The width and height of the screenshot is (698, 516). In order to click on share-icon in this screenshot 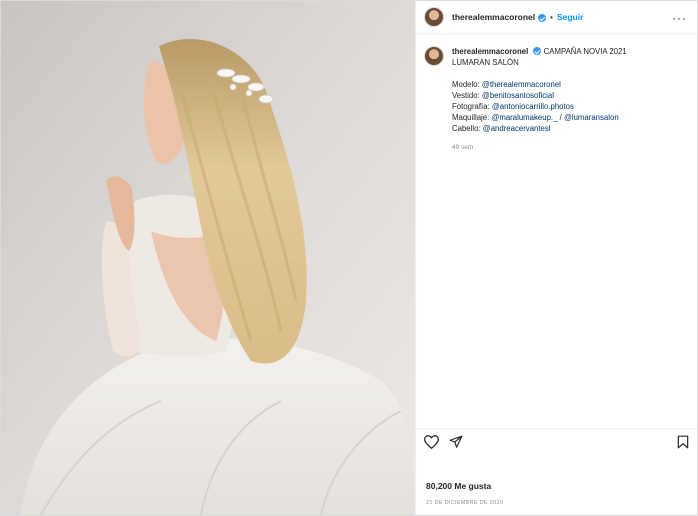, I will do `click(456, 442)`.